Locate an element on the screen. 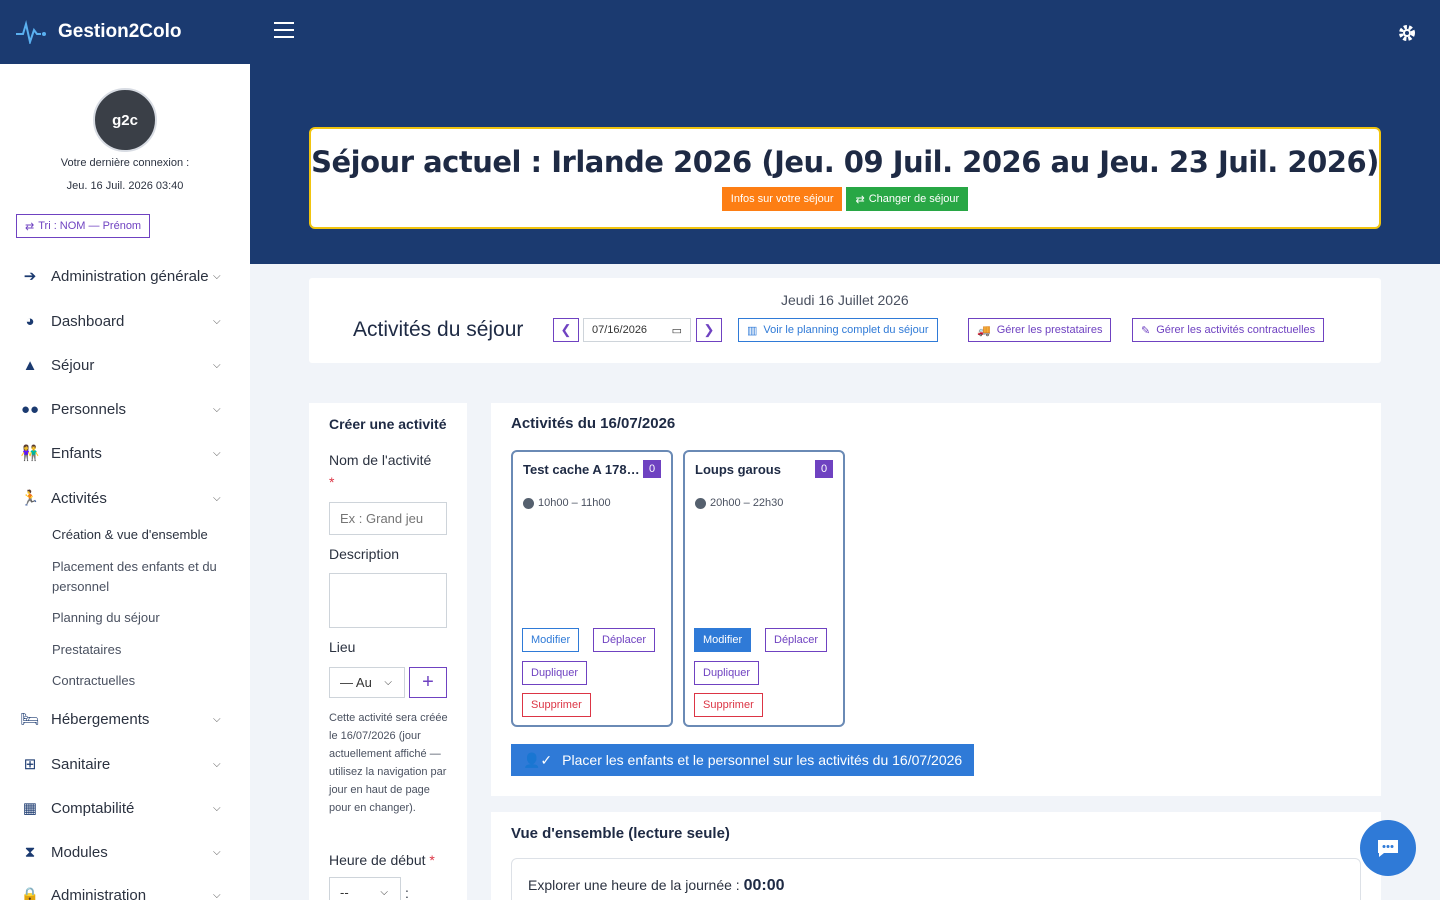 The width and height of the screenshot is (1440, 900). sidebar-item-label: Comptabilité is located at coordinates (93, 808).